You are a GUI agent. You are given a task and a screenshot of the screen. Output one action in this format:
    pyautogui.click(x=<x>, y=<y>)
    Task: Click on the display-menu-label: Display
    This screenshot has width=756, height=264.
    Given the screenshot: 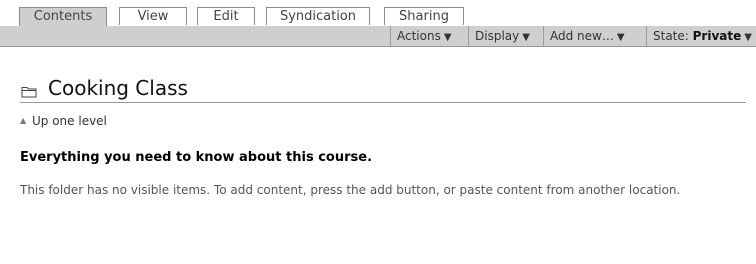 What is the action you would take?
    pyautogui.click(x=497, y=36)
    